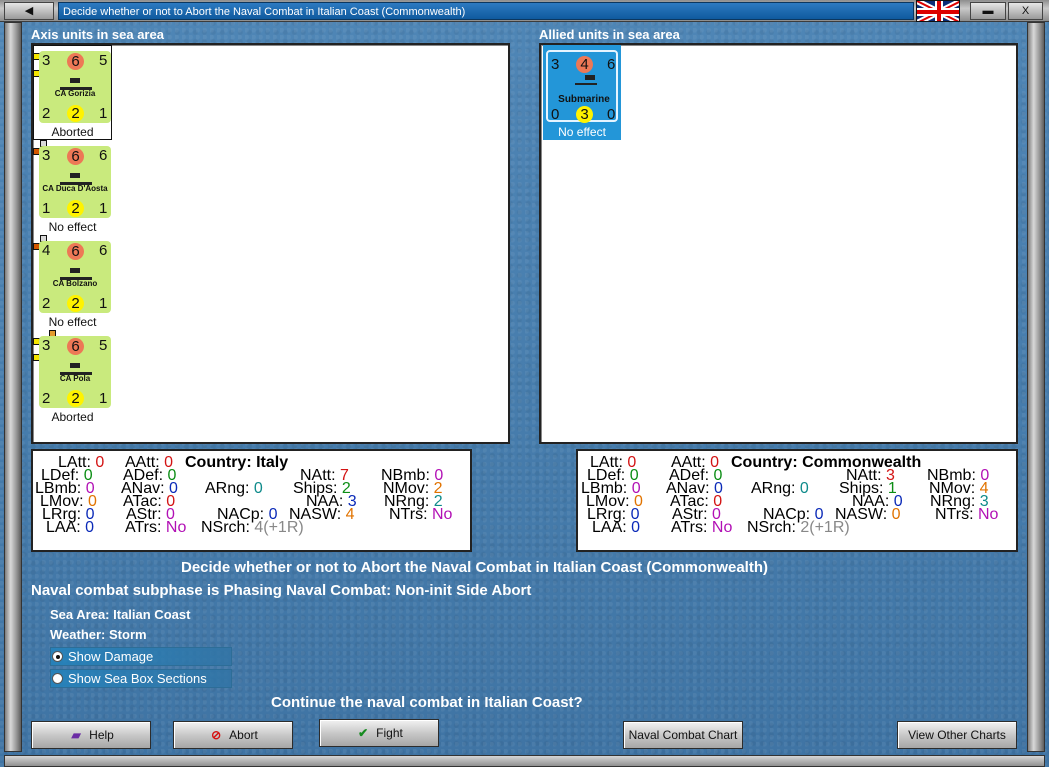  Describe the element at coordinates (1025, 11) in the screenshot. I see `close-button: X` at that location.